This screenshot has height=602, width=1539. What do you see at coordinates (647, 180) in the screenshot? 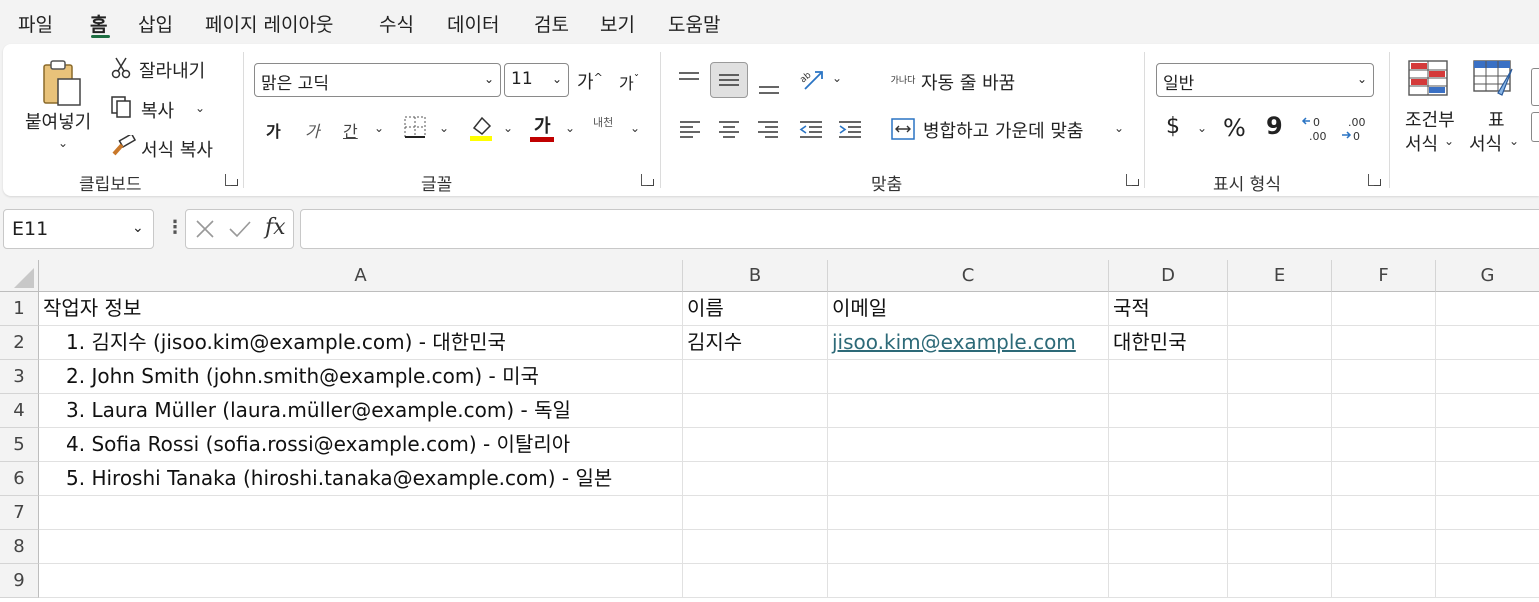
I see `font-launcher-icon` at bounding box center [647, 180].